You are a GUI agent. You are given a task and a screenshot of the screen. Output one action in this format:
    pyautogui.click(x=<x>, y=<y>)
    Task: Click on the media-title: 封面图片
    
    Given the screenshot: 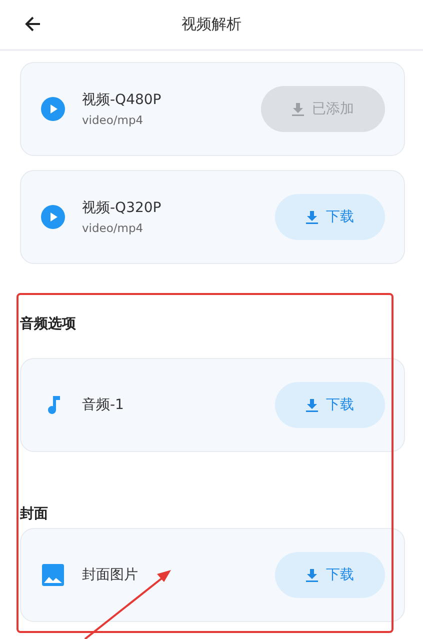 What is the action you would take?
    pyautogui.click(x=110, y=575)
    